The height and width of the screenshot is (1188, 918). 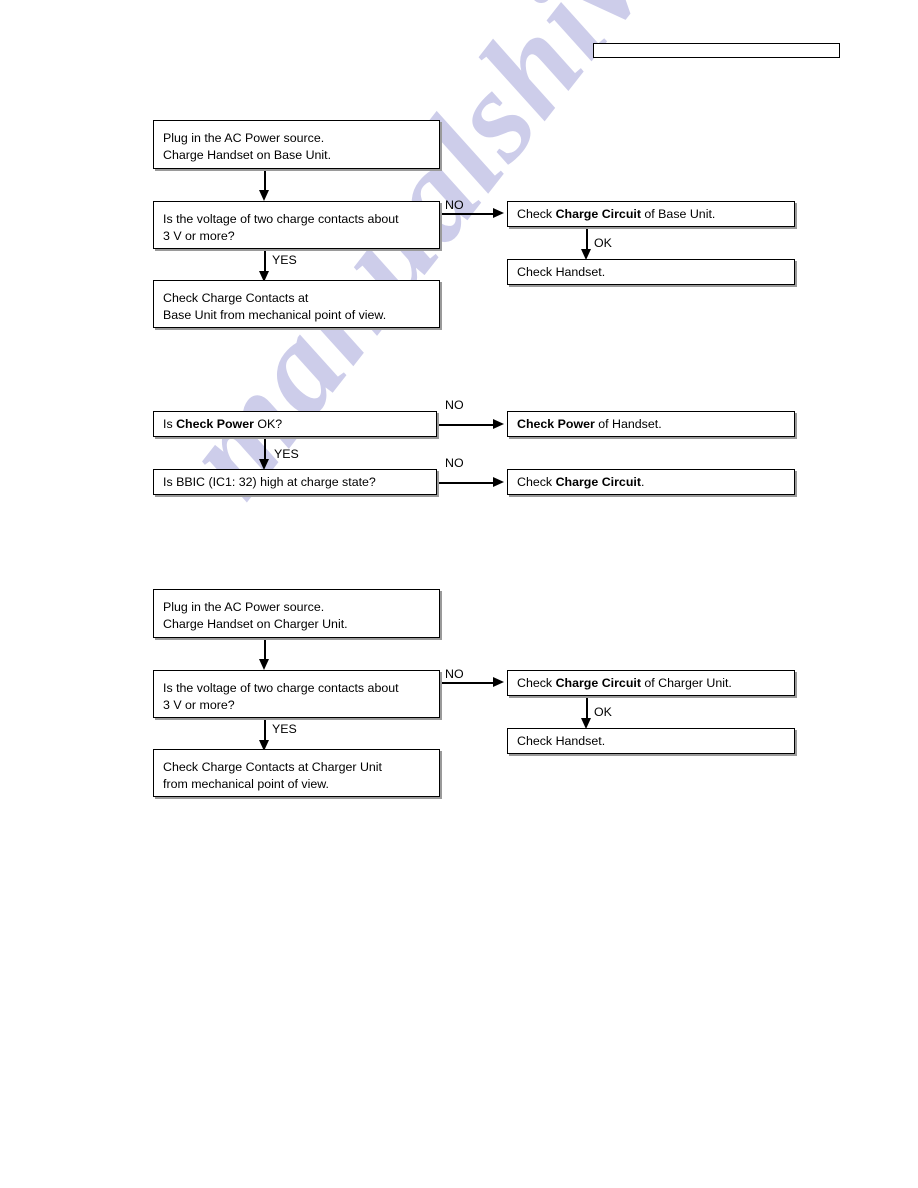 I want to click on flow-box-g3-no-result-suffix: of Charger Unit., so click(x=686, y=682).